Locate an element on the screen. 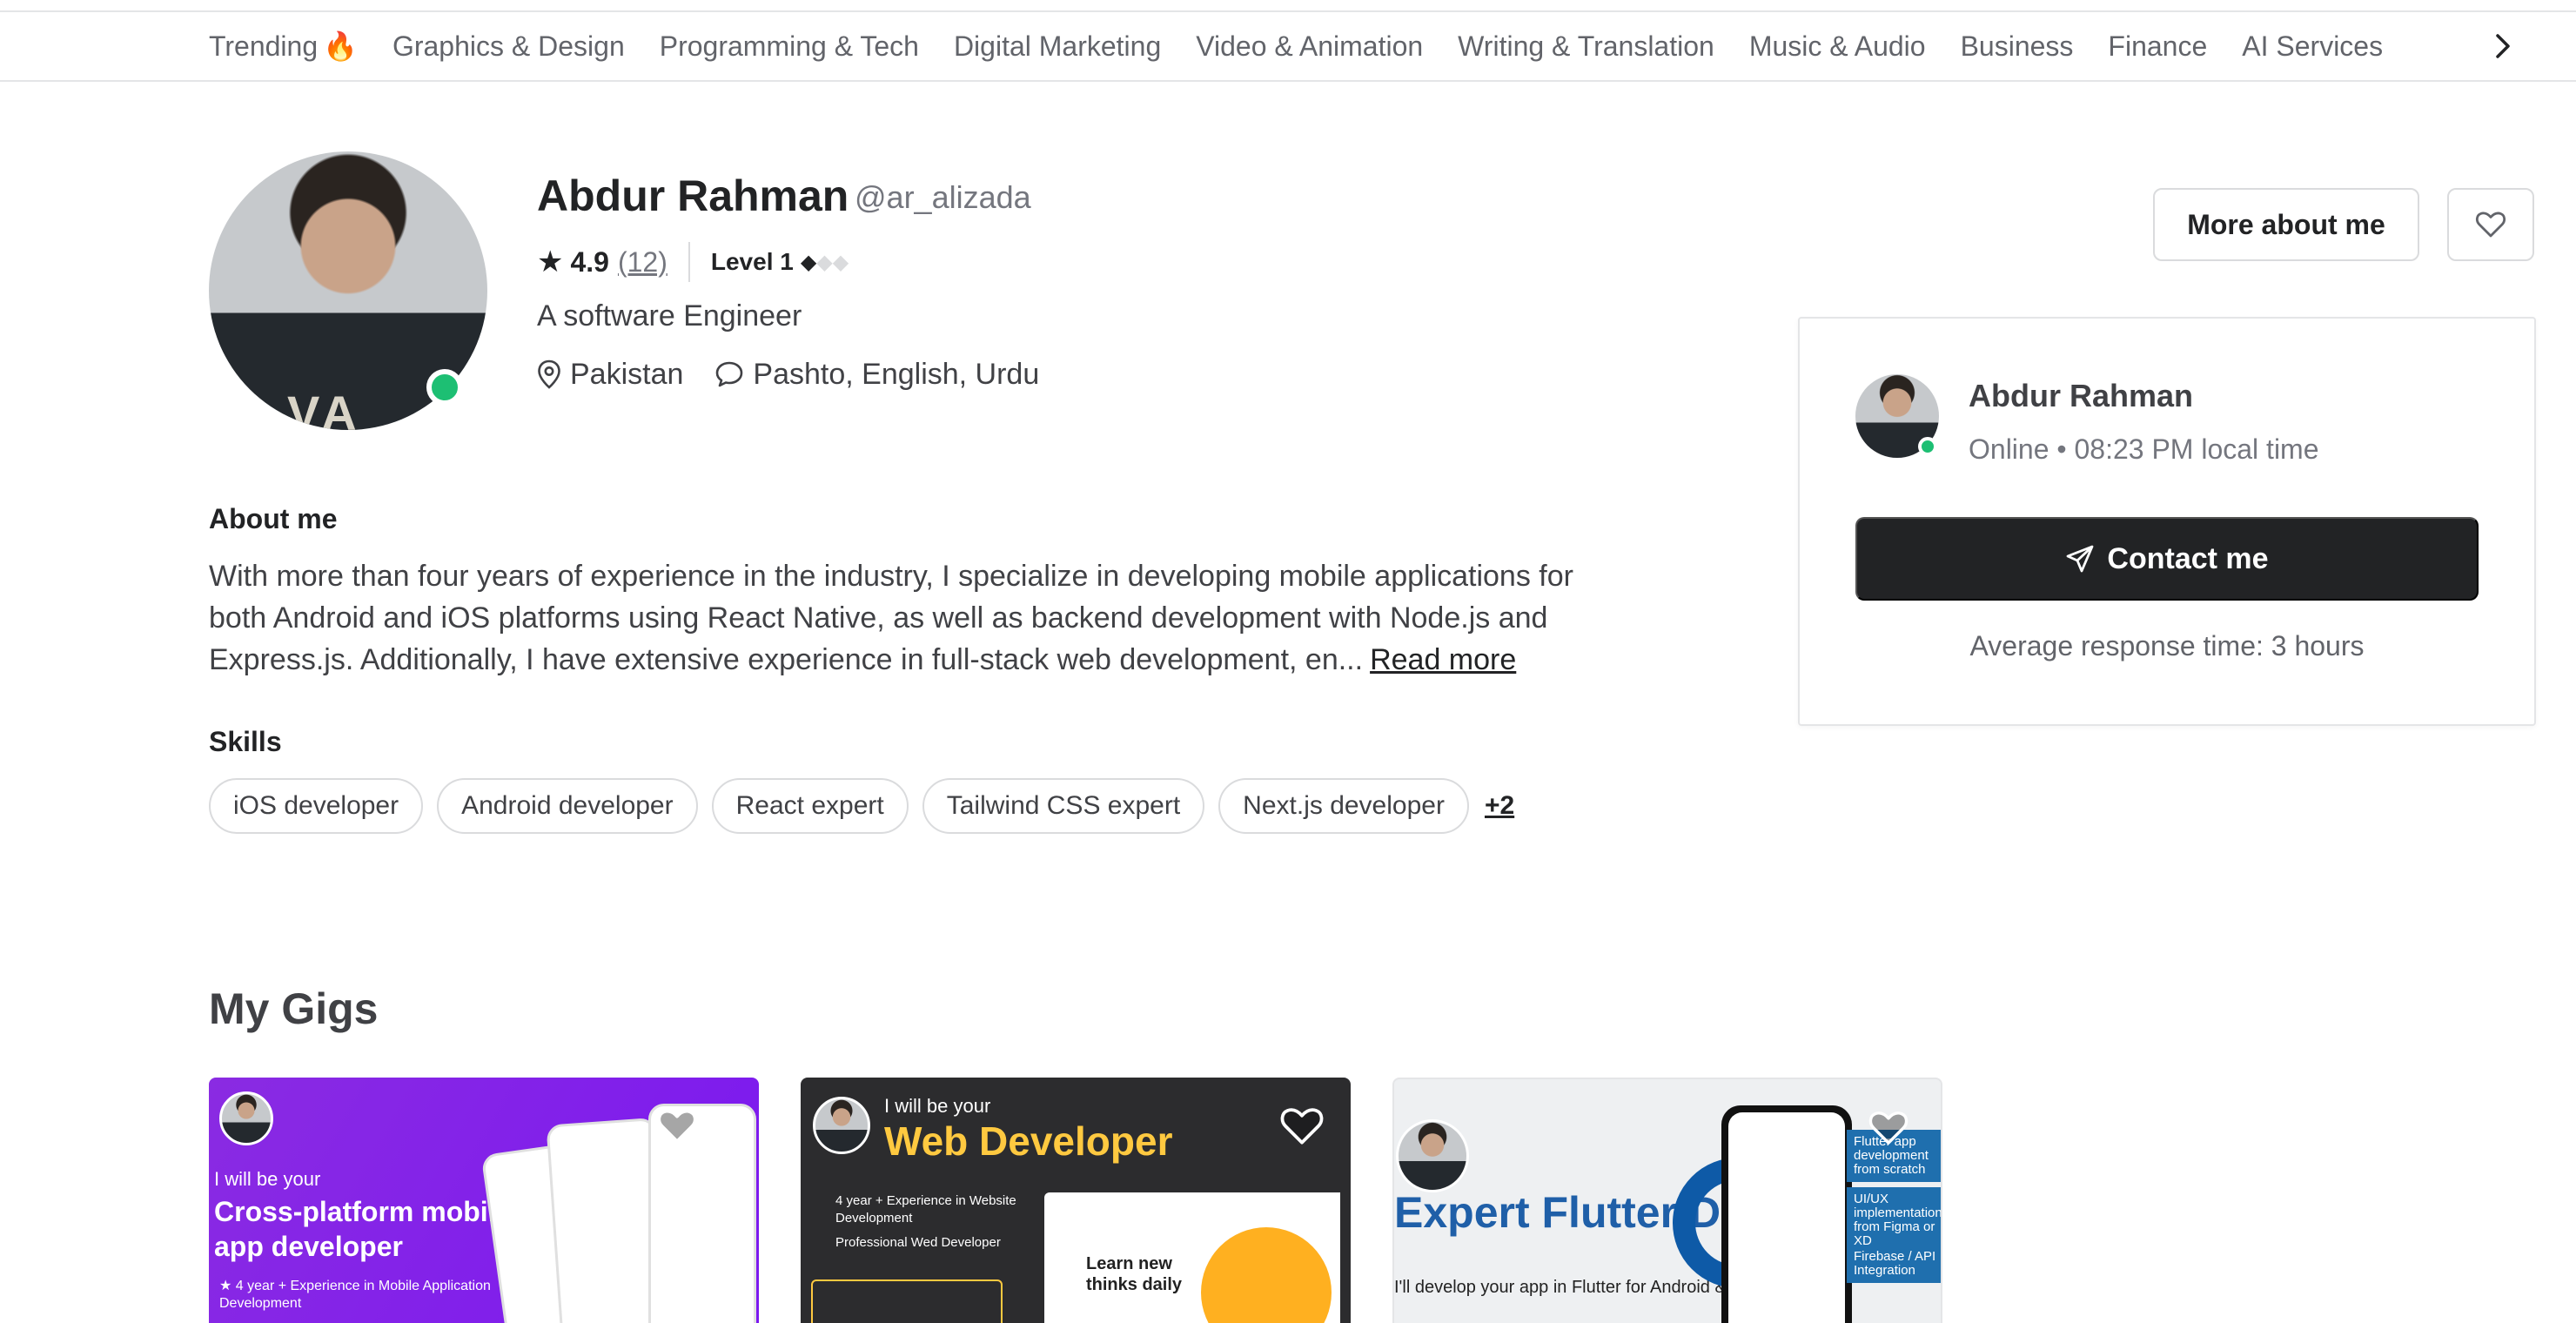 This screenshot has width=2576, height=1323. paper-plane-icon is located at coordinates (2080, 559).